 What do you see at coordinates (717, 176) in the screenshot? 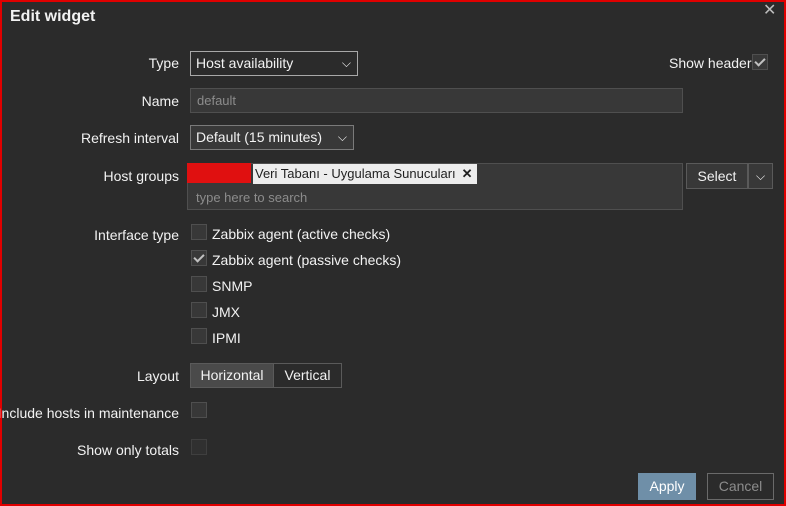
I see `select-button: Select` at bounding box center [717, 176].